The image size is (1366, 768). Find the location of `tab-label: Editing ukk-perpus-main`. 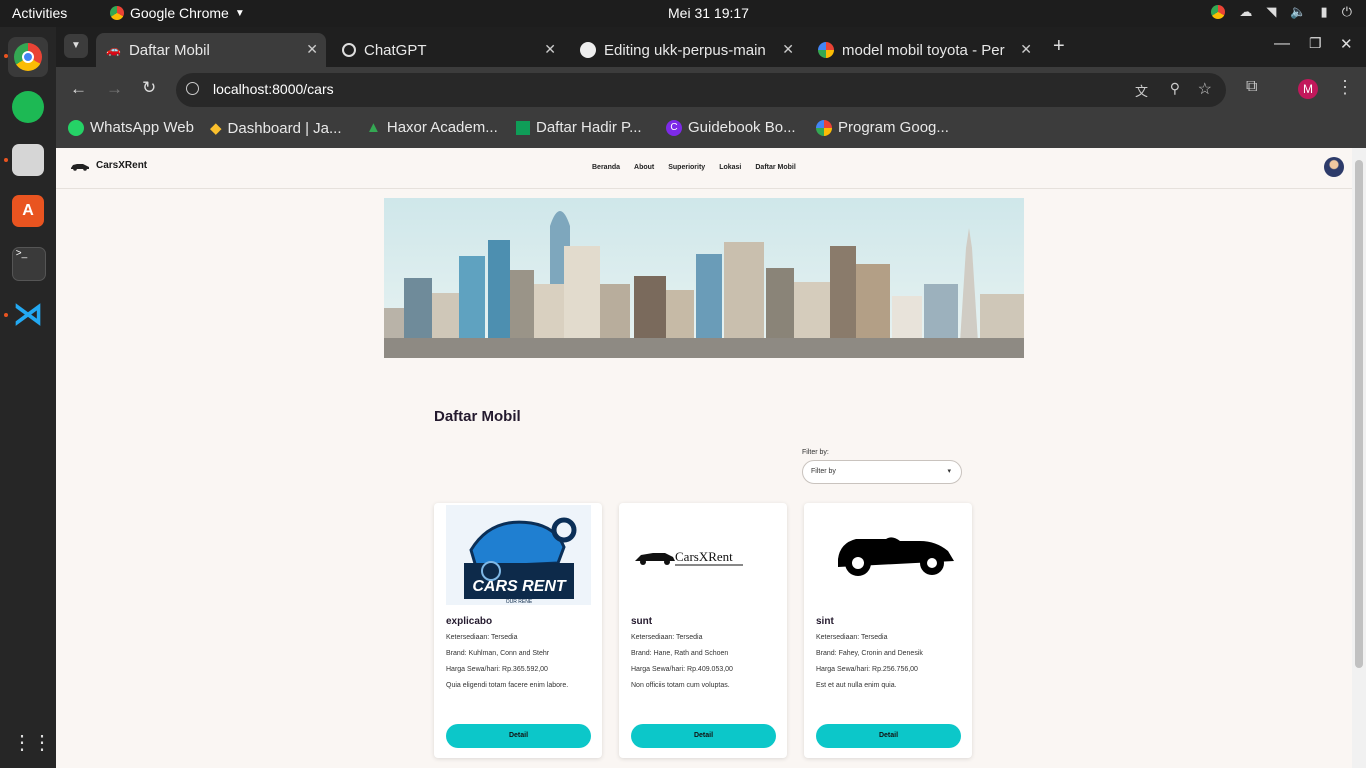

tab-label: Editing ukk-perpus-main is located at coordinates (685, 50).